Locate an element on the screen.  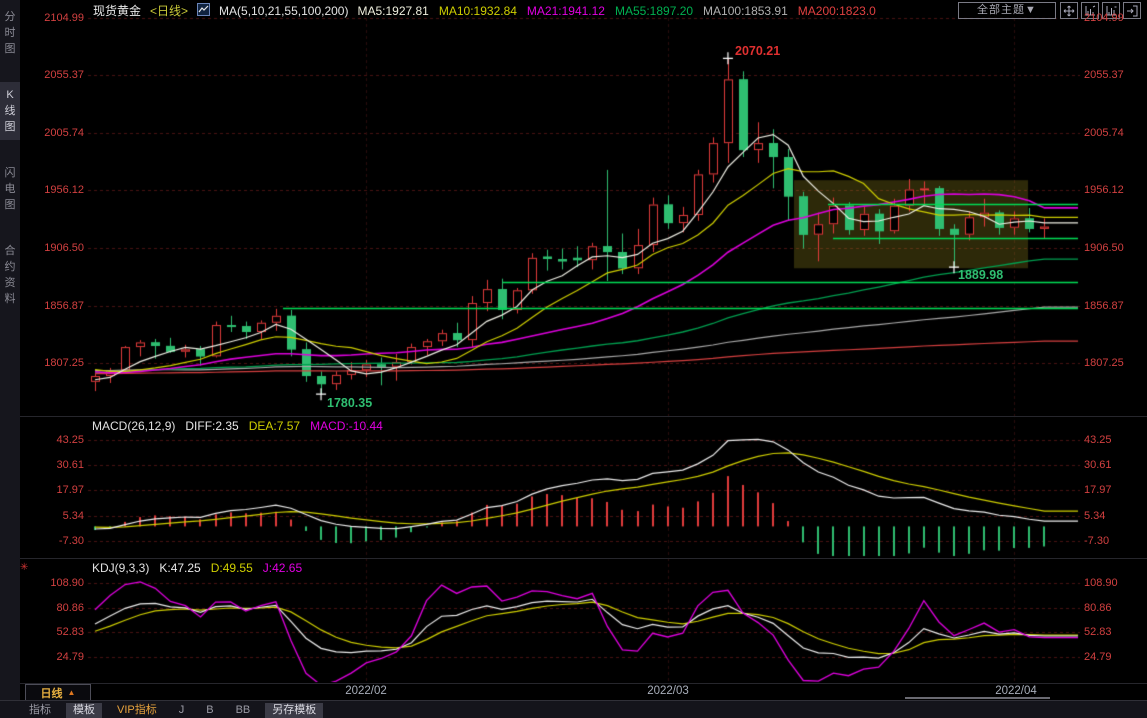
pan-tool-button is located at coordinates (1069, 10).